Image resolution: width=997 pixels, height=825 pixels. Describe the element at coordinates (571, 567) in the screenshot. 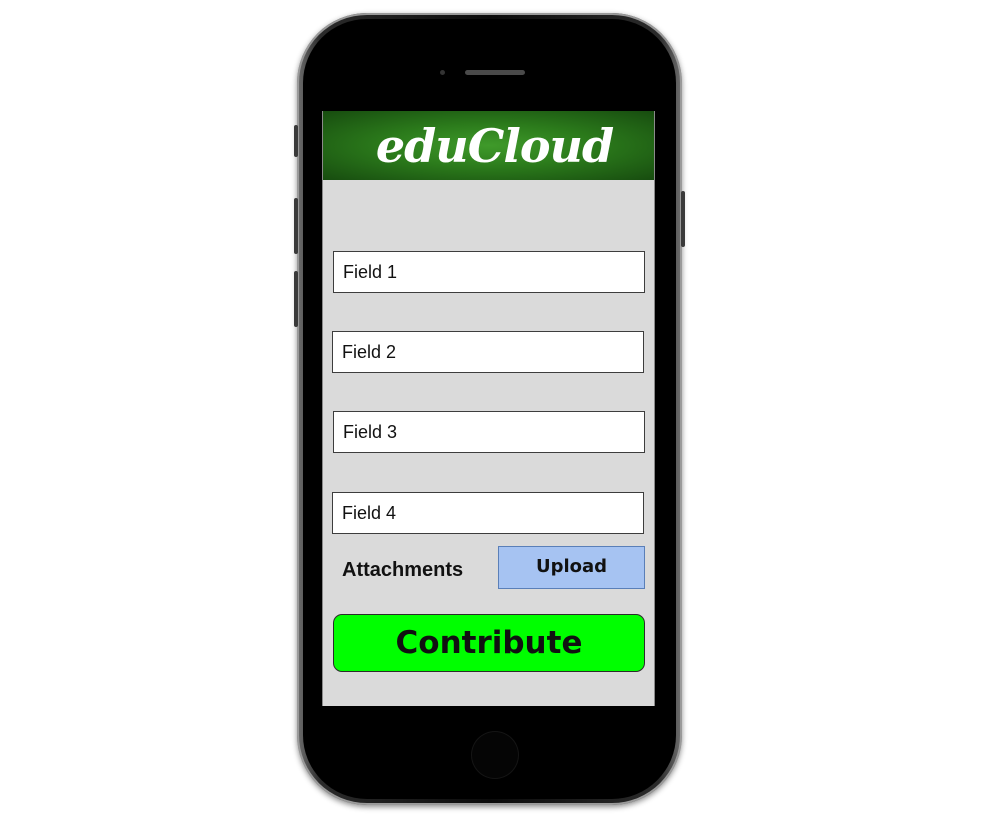

I see `upload-button: Upload` at that location.